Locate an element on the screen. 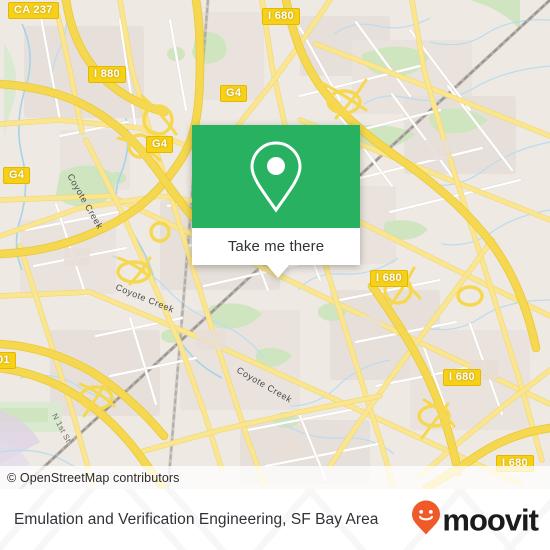 The width and height of the screenshot is (550, 550). location-popup-card: Take me there is located at coordinates (276, 201).